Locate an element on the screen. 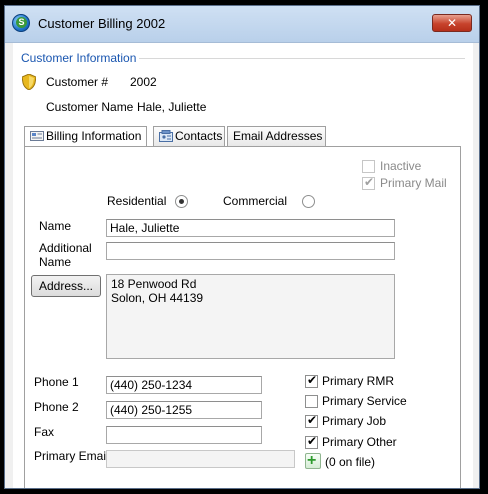  additional-name-field is located at coordinates (250, 251).